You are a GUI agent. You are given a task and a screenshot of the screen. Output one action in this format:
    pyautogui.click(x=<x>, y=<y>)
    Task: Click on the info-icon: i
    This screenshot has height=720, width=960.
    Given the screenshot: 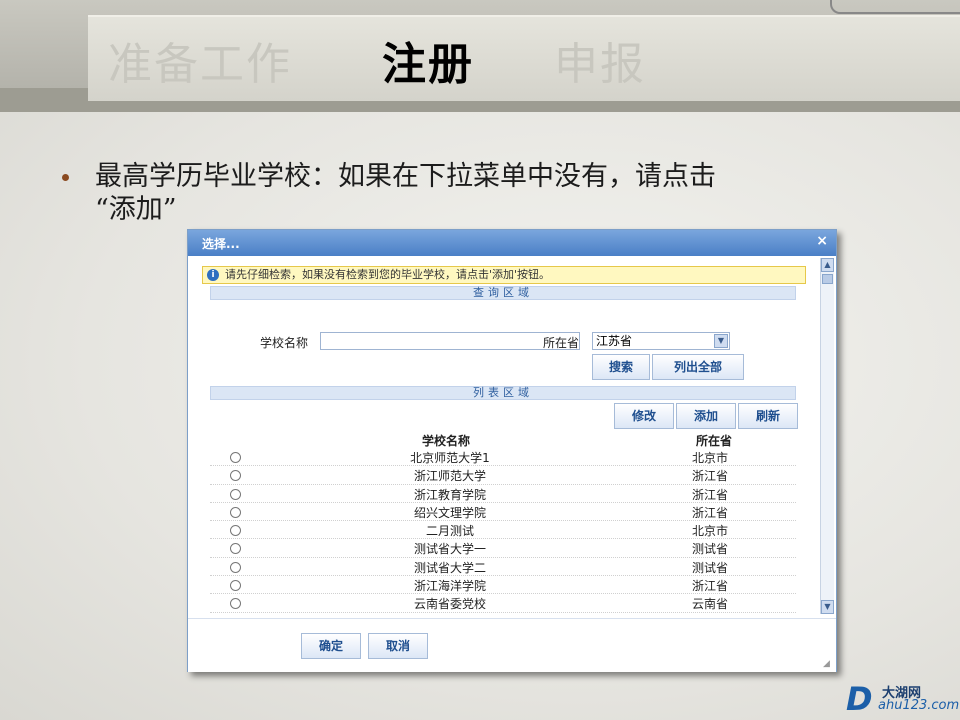 What is the action you would take?
    pyautogui.click(x=213, y=275)
    